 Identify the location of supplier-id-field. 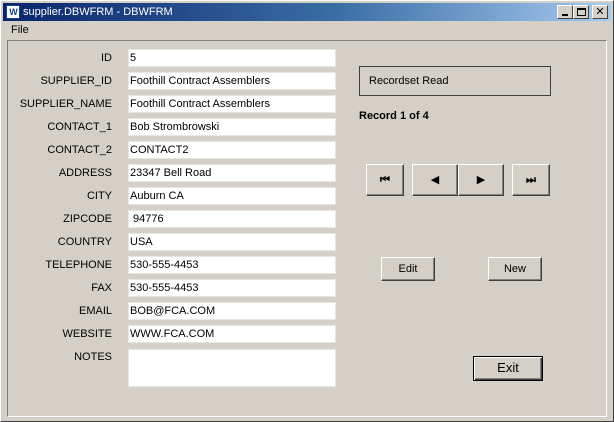
(232, 81).